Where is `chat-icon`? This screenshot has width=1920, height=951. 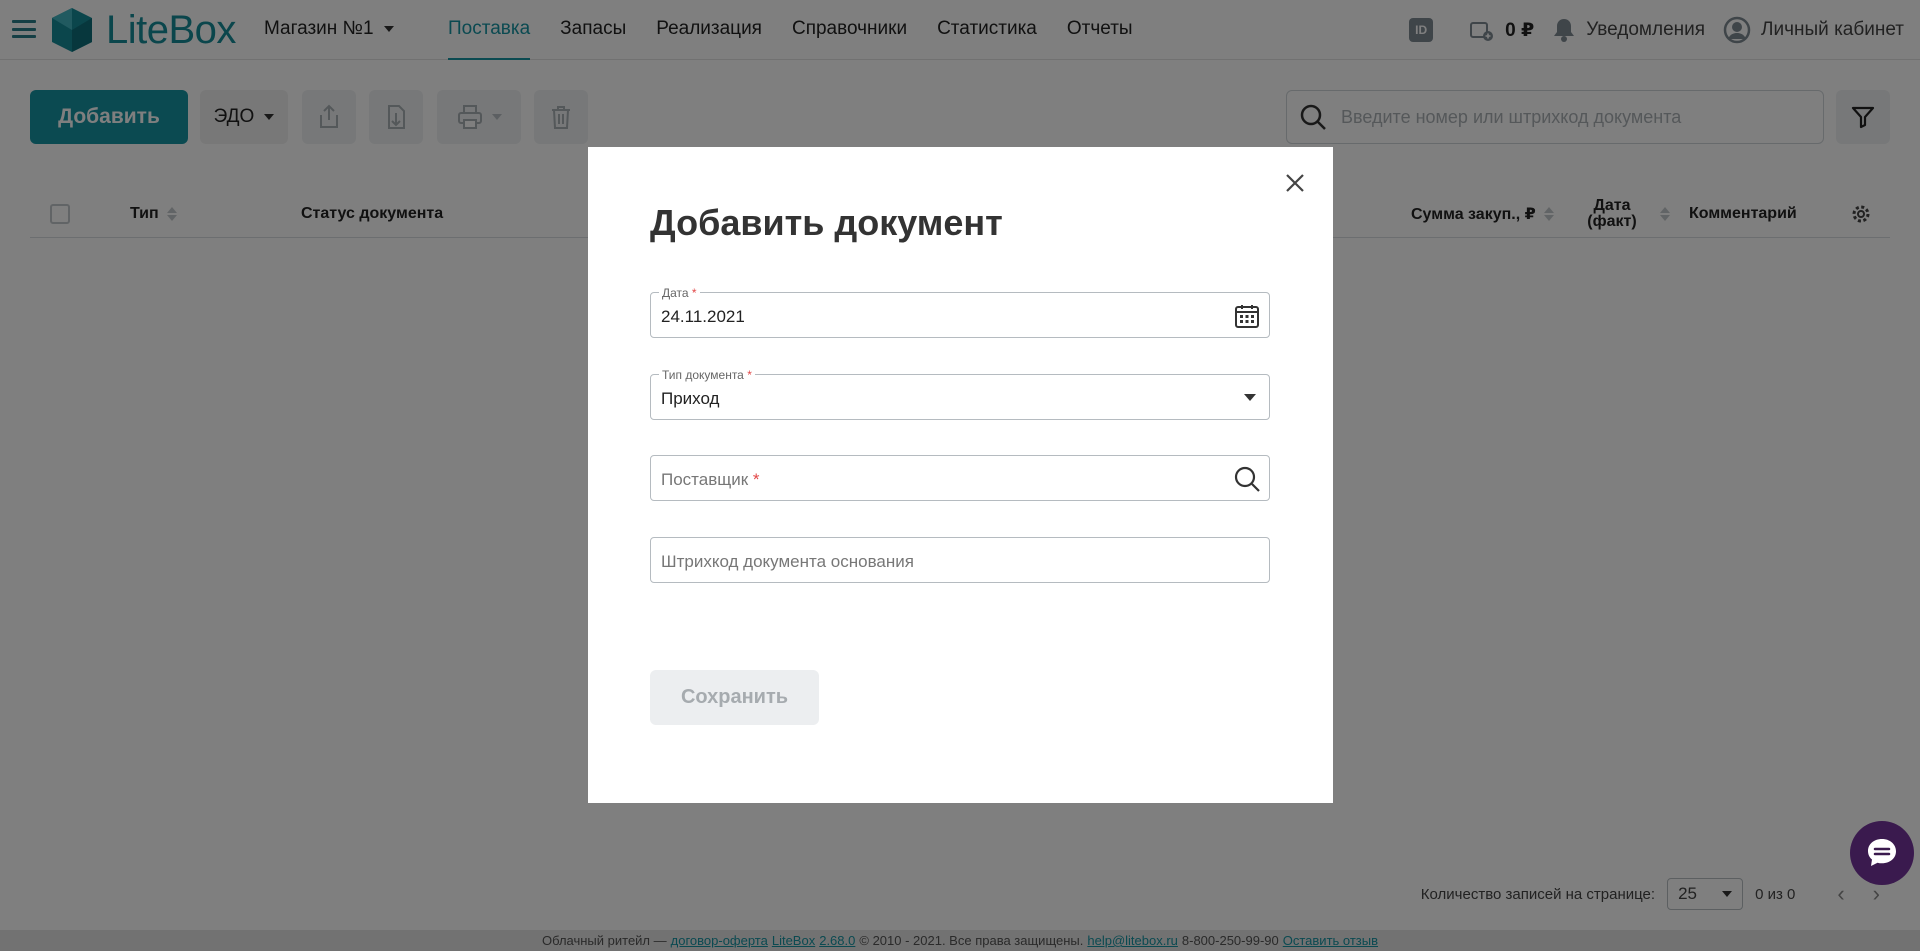
chat-icon is located at coordinates (1882, 852).